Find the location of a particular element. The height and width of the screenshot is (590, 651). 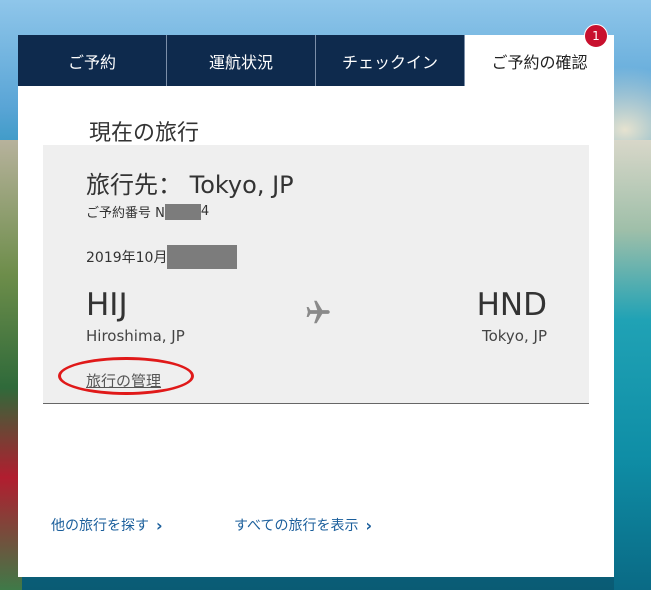

tab-my-trips: ご予約の確認 1 is located at coordinates (539, 55).